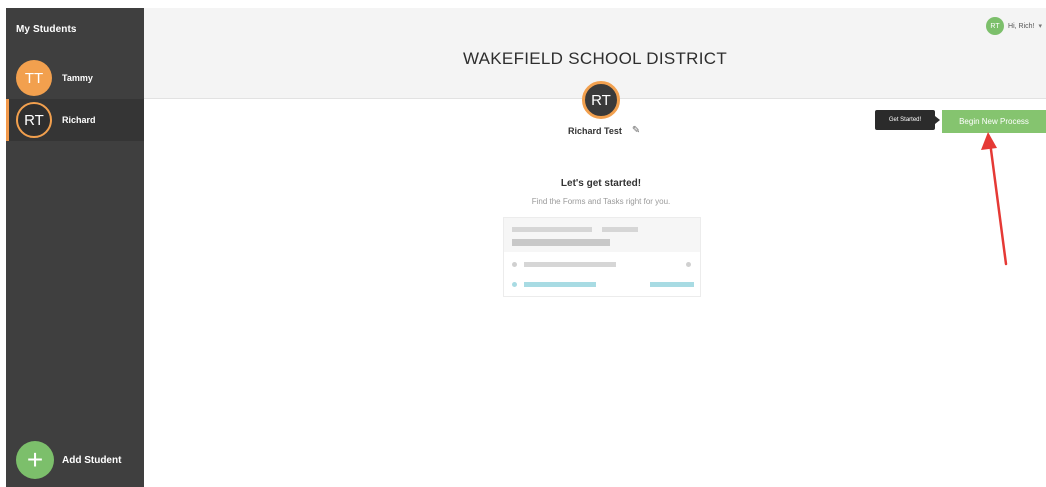 This screenshot has width=1046, height=487. Describe the element at coordinates (601, 100) in the screenshot. I see `profile-avatar: RT` at that location.